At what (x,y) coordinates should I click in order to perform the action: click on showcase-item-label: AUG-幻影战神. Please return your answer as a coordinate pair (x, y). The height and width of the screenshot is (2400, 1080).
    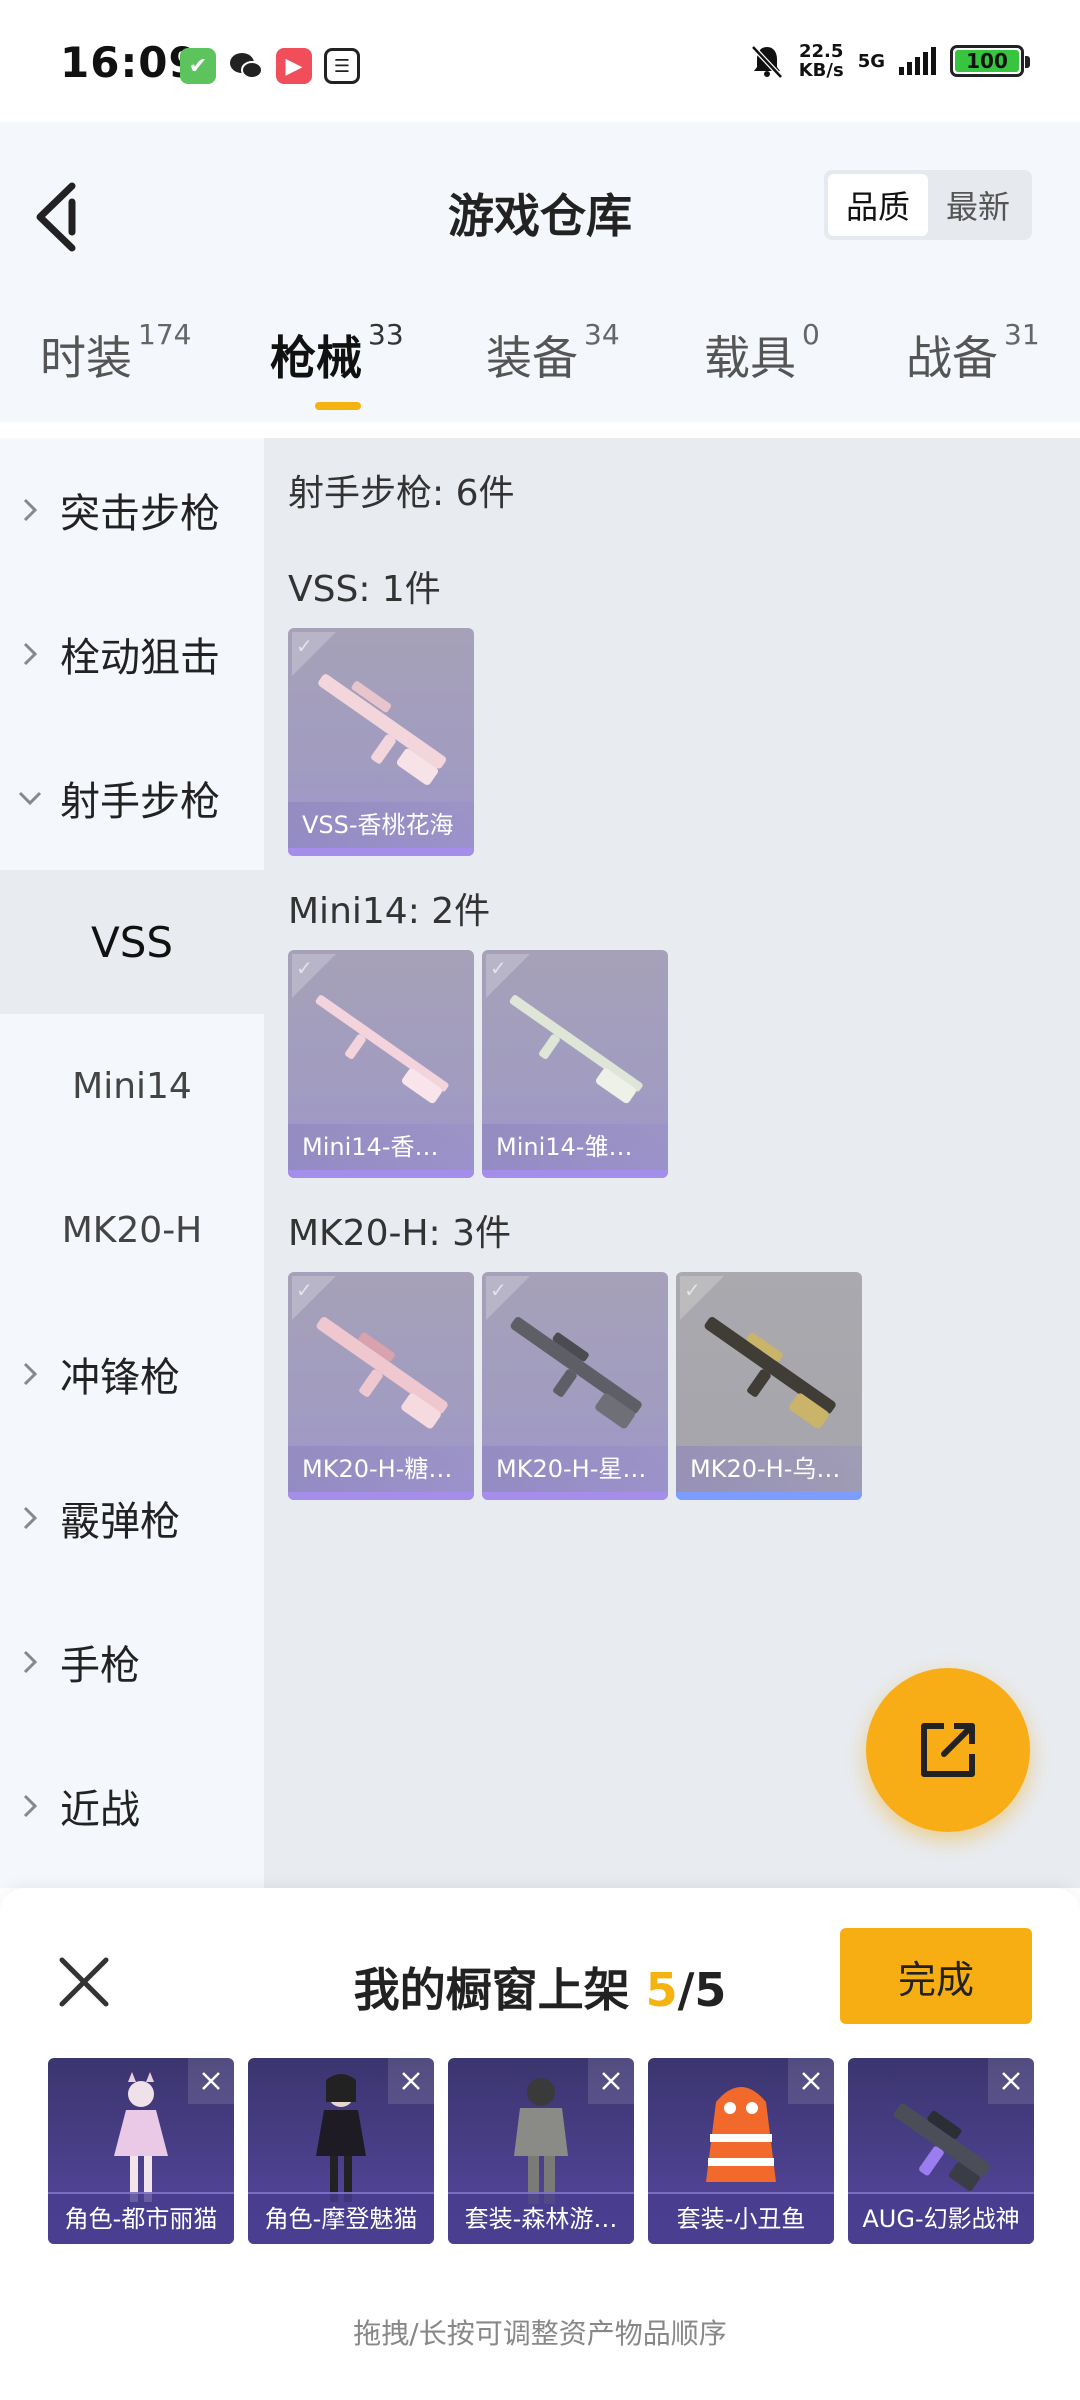
    Looking at the image, I should click on (941, 2218).